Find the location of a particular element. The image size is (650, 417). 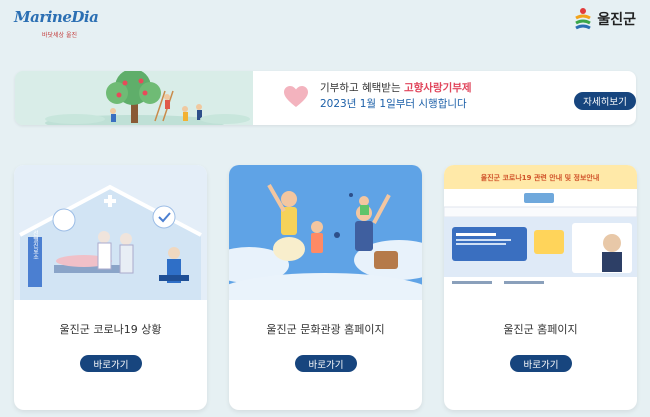

banner-highlight: 고향사랑기부제 is located at coordinates (437, 88).